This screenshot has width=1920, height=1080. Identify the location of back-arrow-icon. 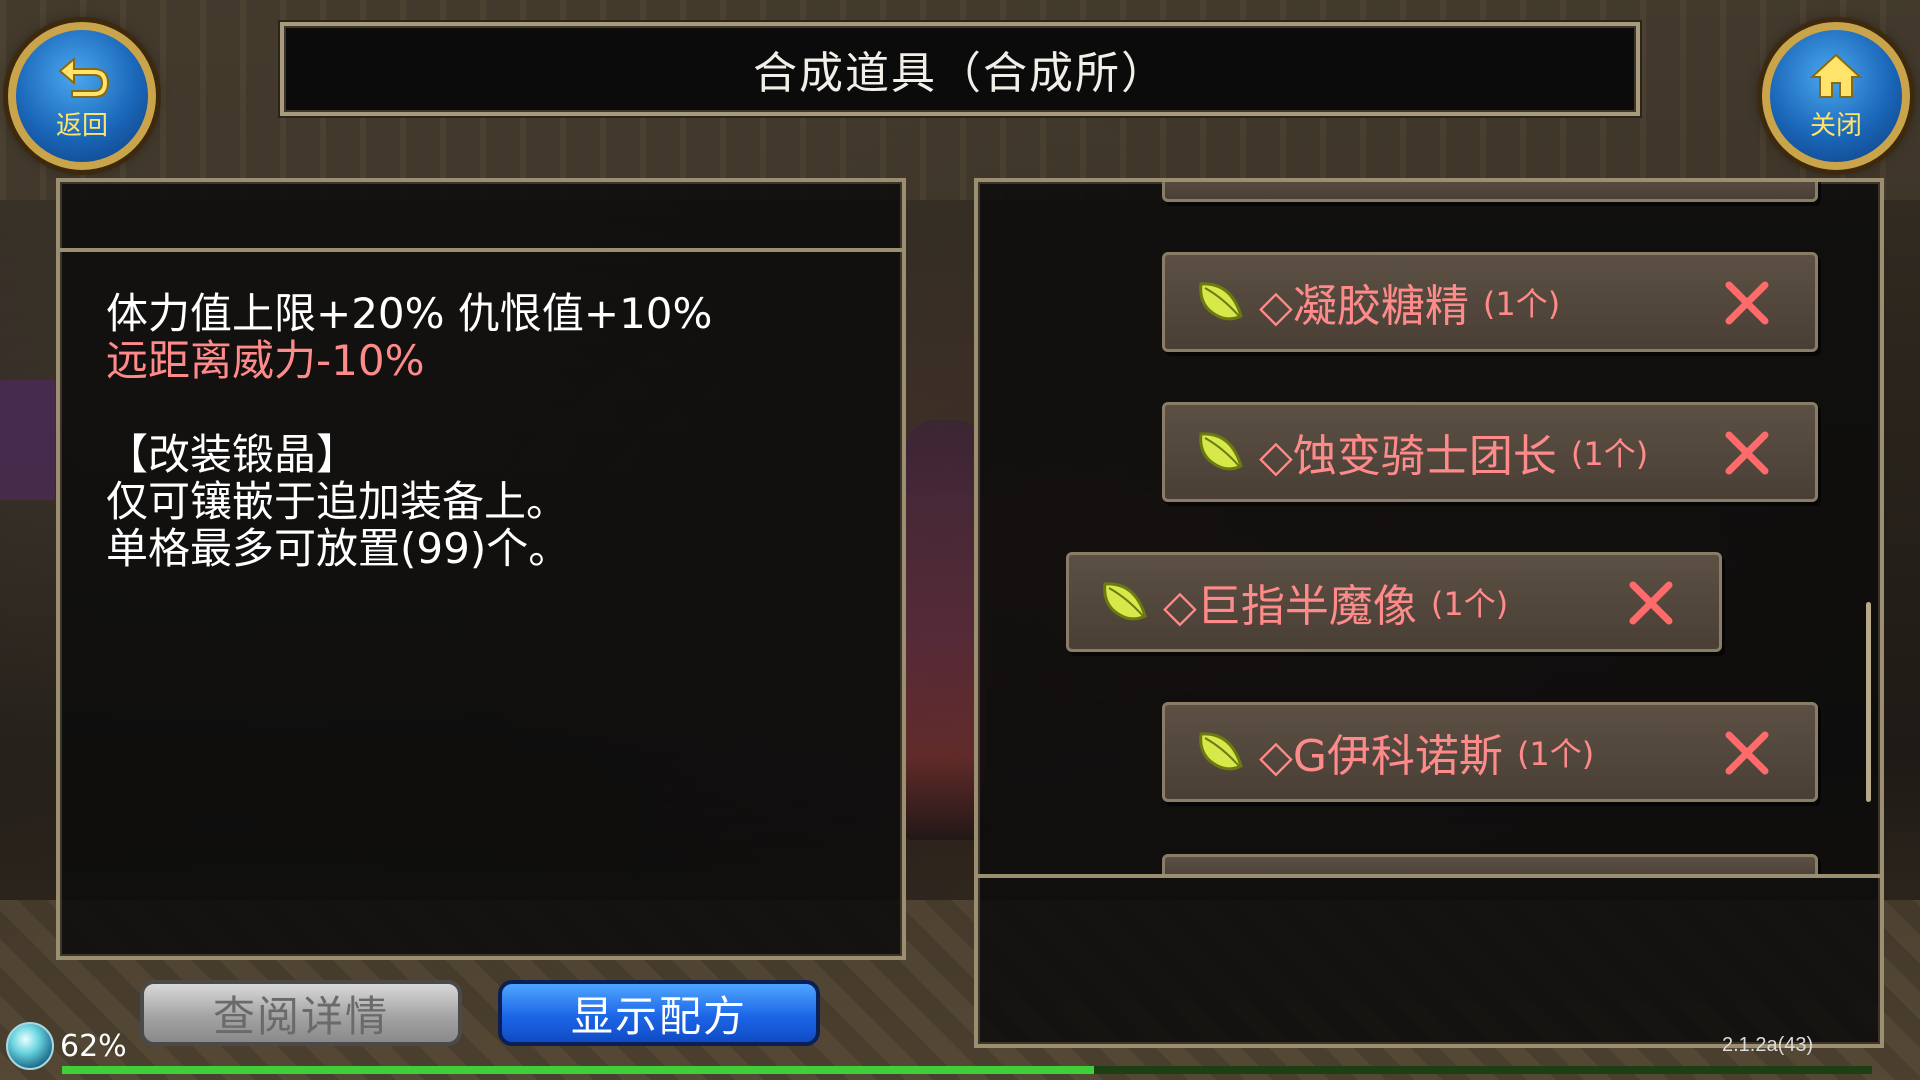
(84, 77).